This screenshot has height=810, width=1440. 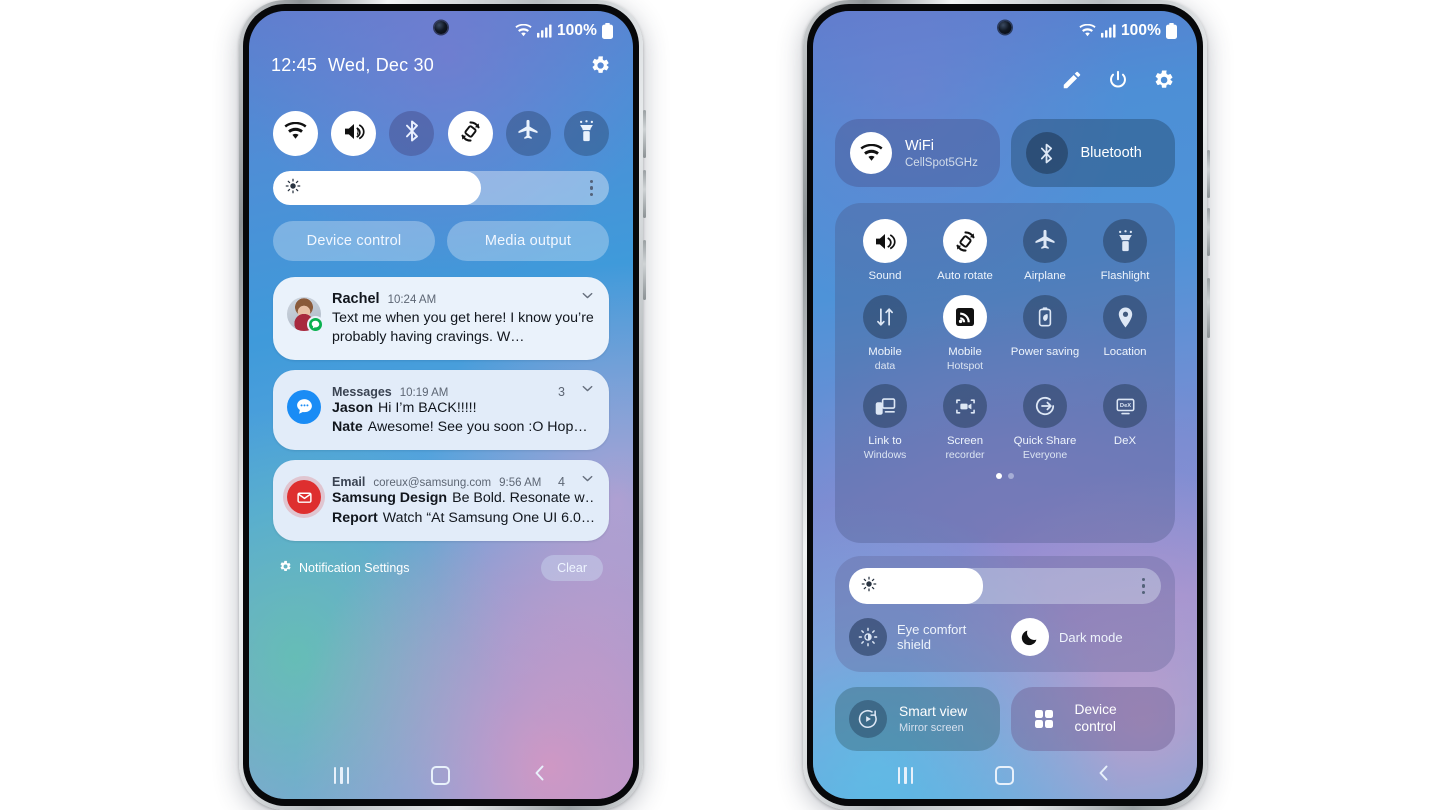 I want to click on tile-dex: DeX DeX, so click(x=1125, y=422).